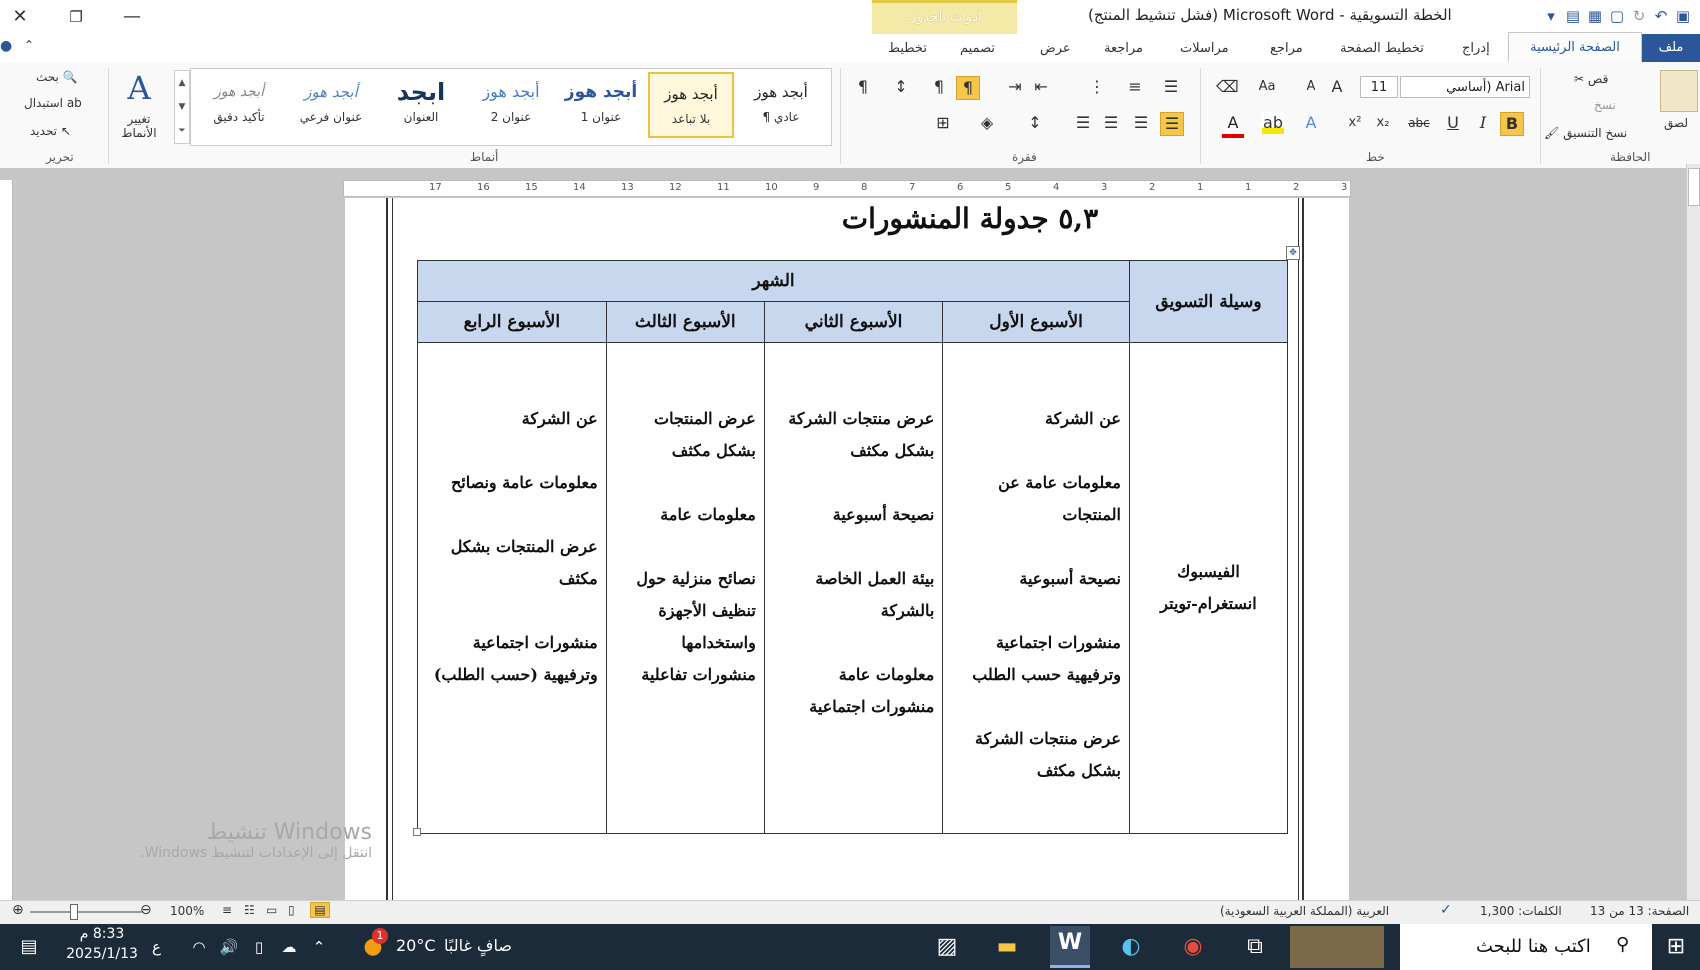 The width and height of the screenshot is (1700, 970). What do you see at coordinates (29, 947) in the screenshot?
I see `notification-center-icon: ▤` at bounding box center [29, 947].